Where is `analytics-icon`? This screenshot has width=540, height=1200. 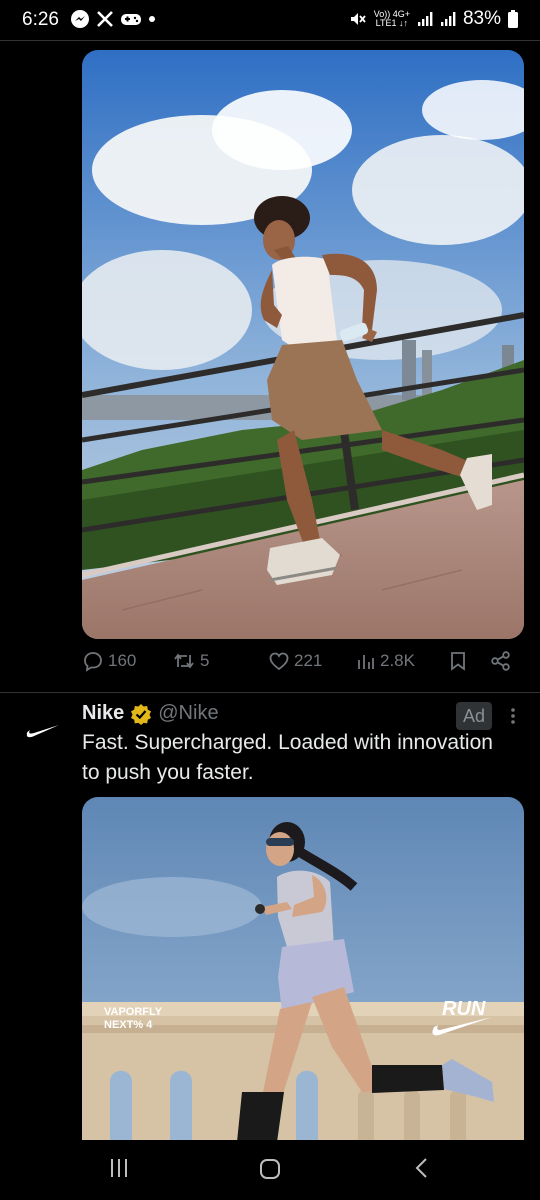 analytics-icon is located at coordinates (366, 662).